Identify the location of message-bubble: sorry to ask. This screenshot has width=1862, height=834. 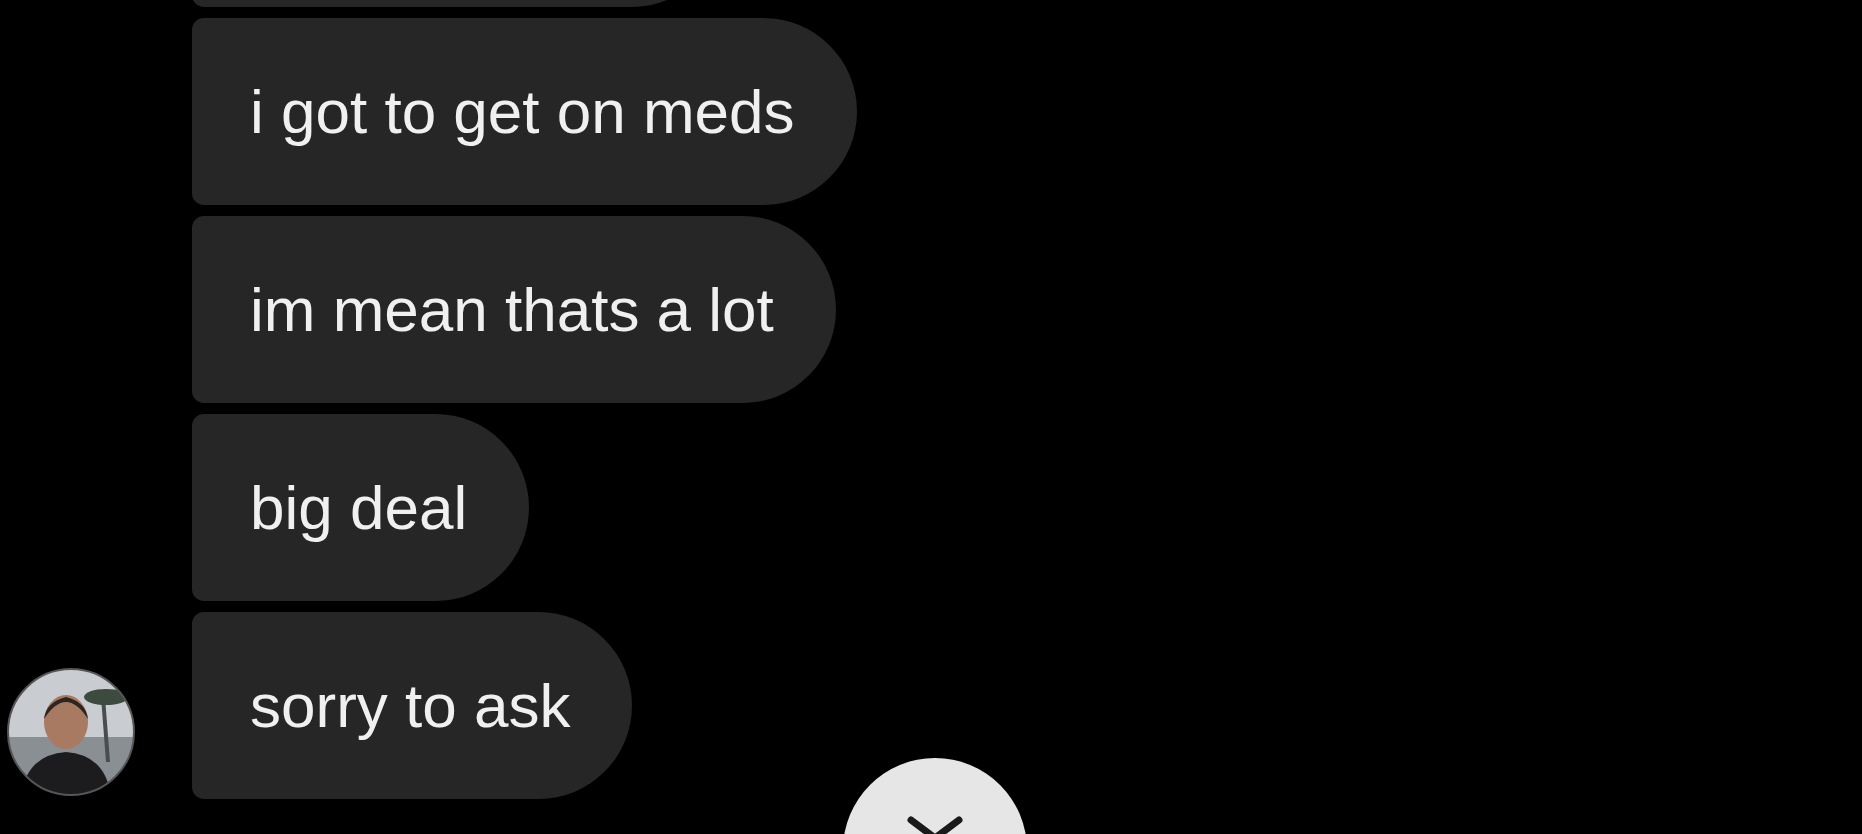
(412, 705).